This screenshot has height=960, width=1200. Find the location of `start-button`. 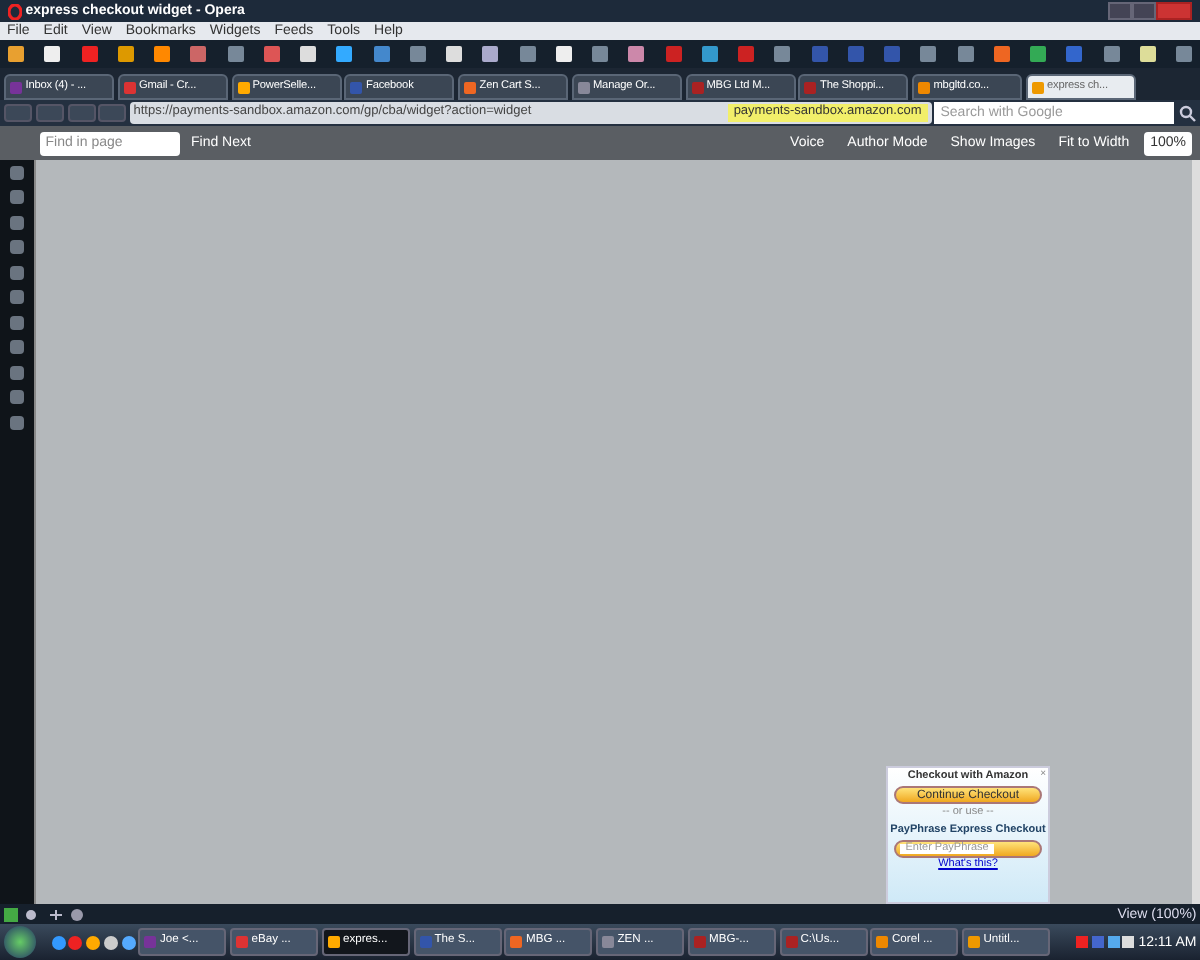

start-button is located at coordinates (19, 942).